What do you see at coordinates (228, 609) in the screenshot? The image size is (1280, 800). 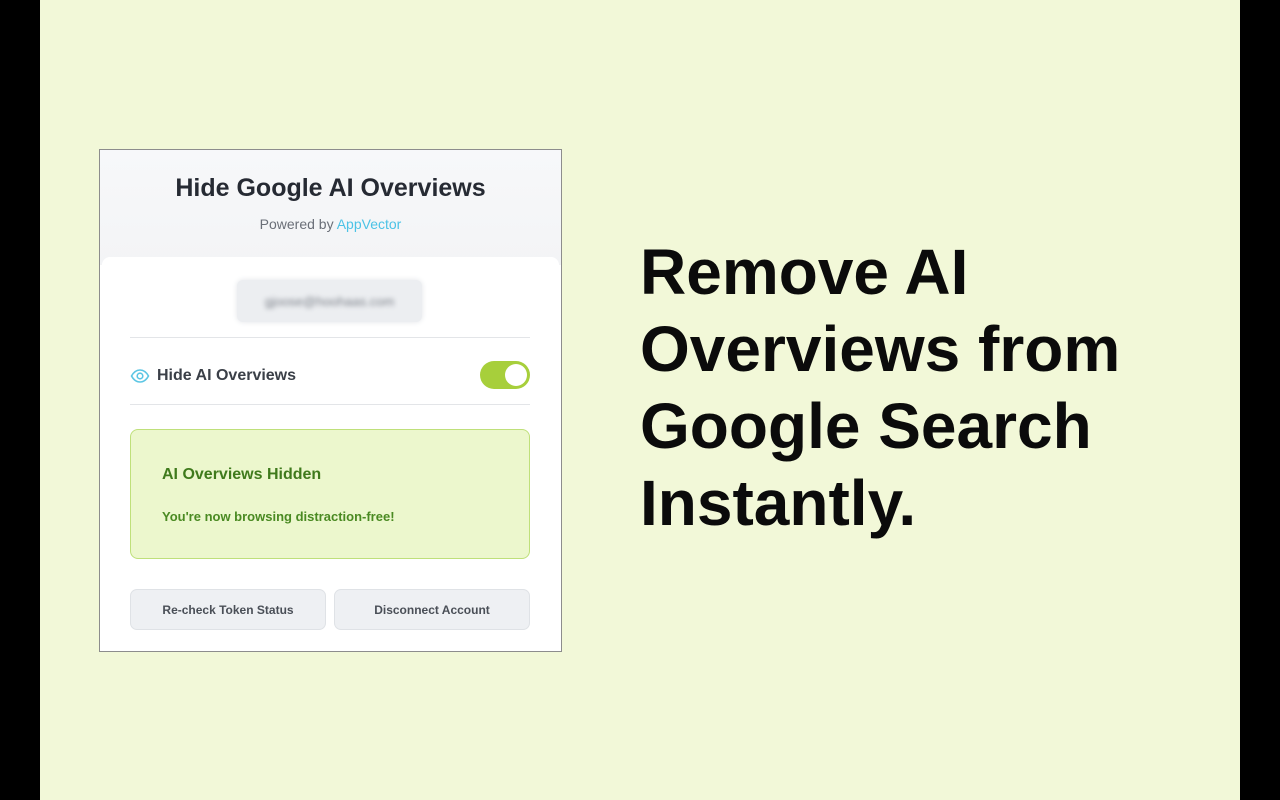 I see `recheck-token-button: Re-check Token Status` at bounding box center [228, 609].